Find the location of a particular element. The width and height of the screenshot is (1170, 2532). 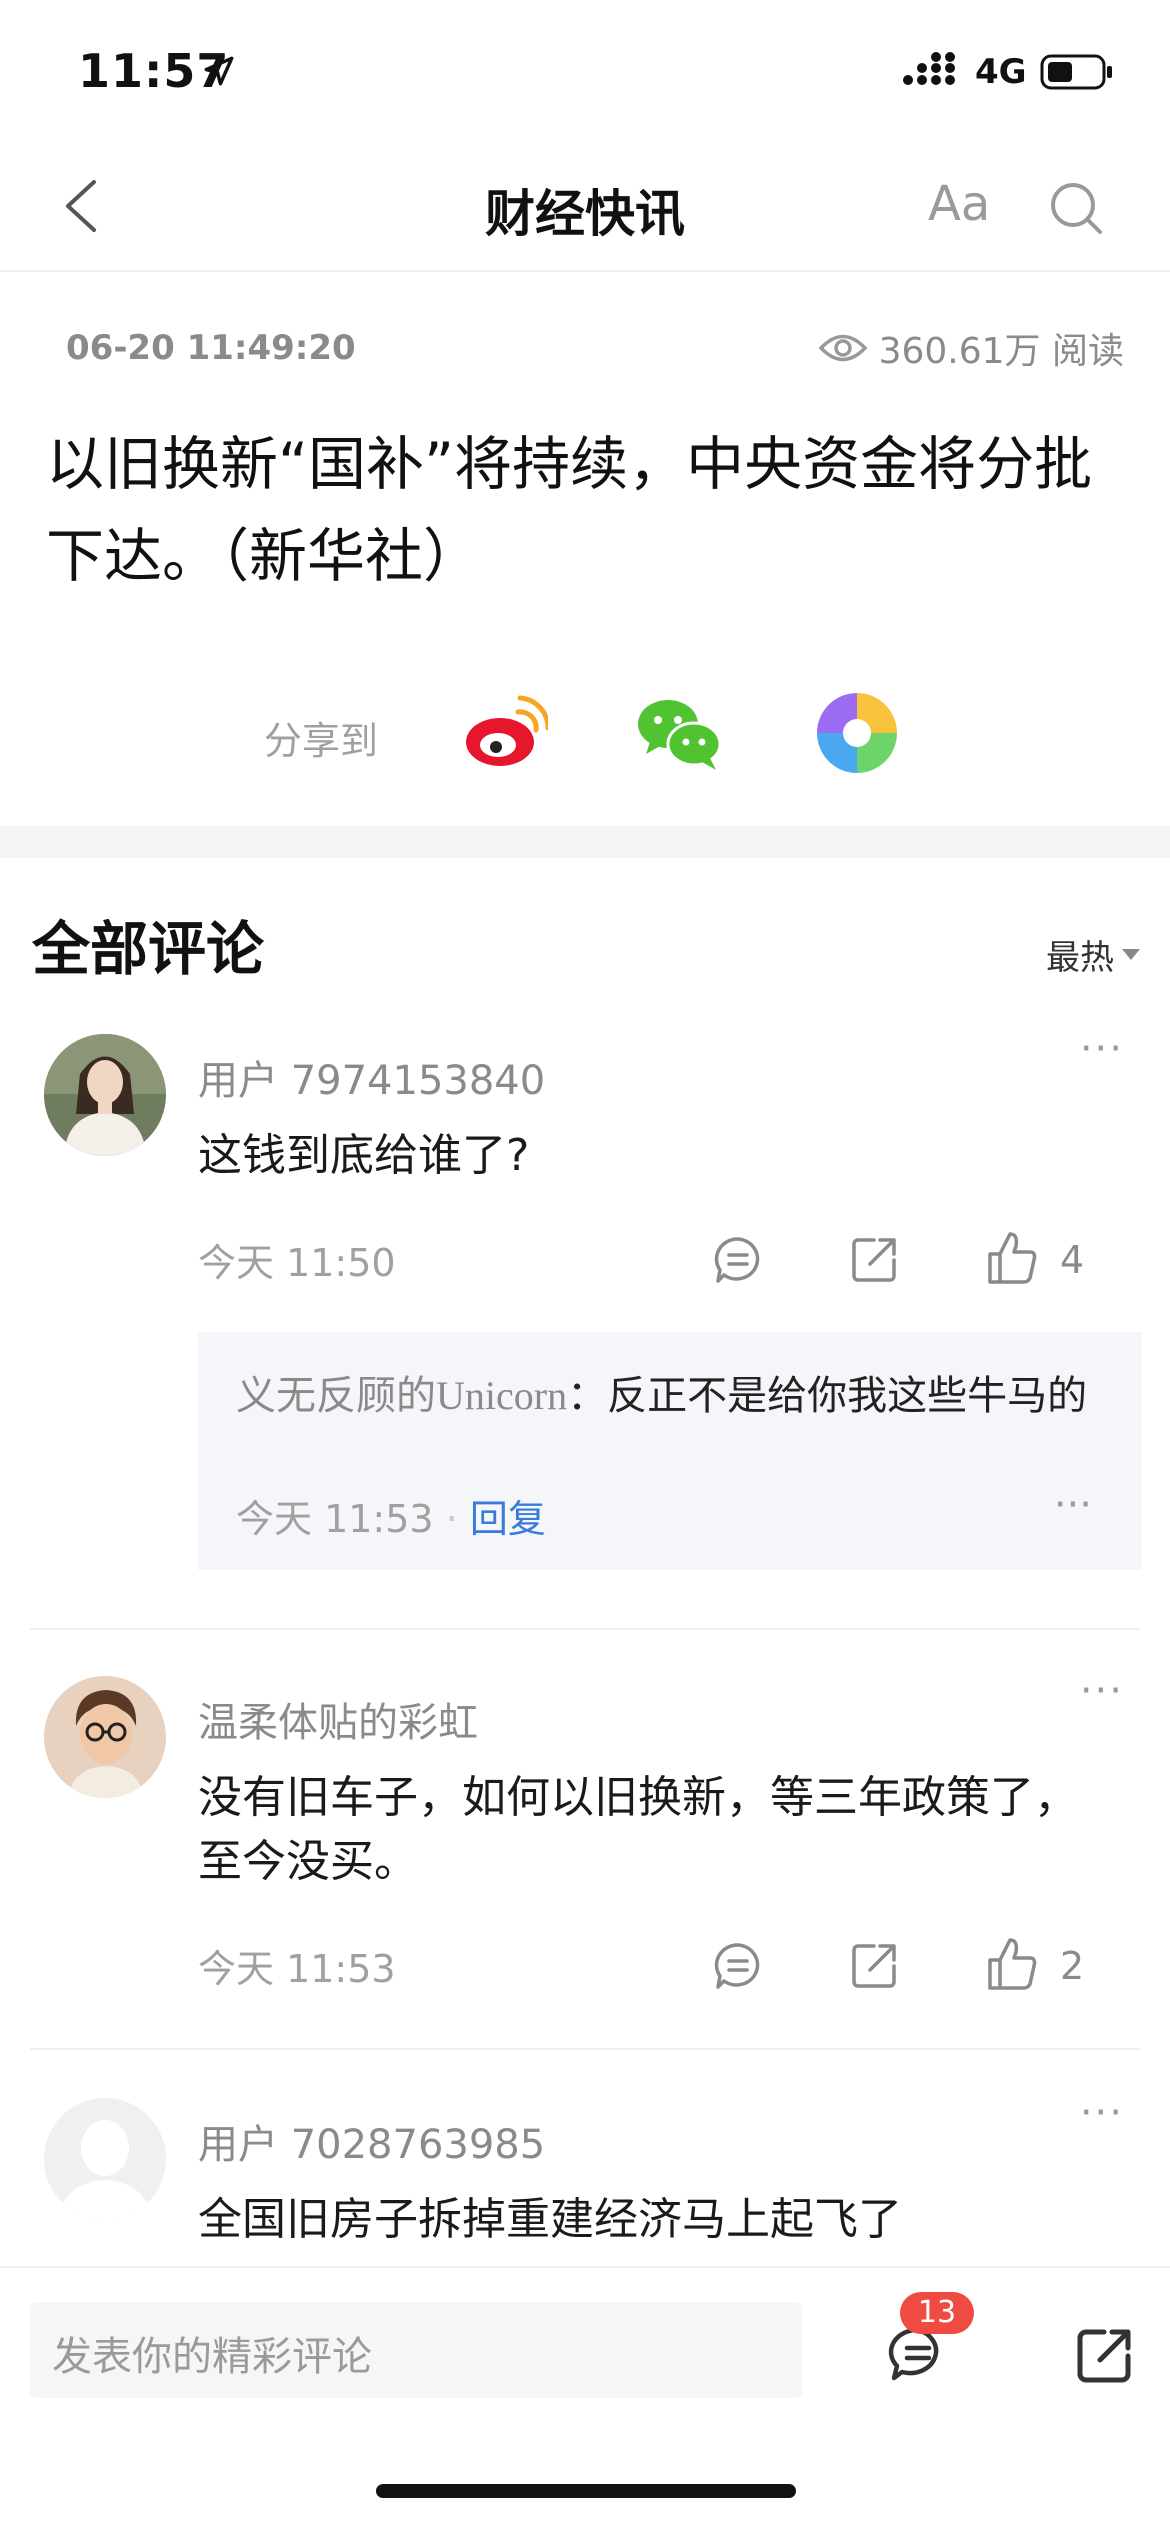

view-count-text: 360.61万 阅读 is located at coordinates (1001, 351).